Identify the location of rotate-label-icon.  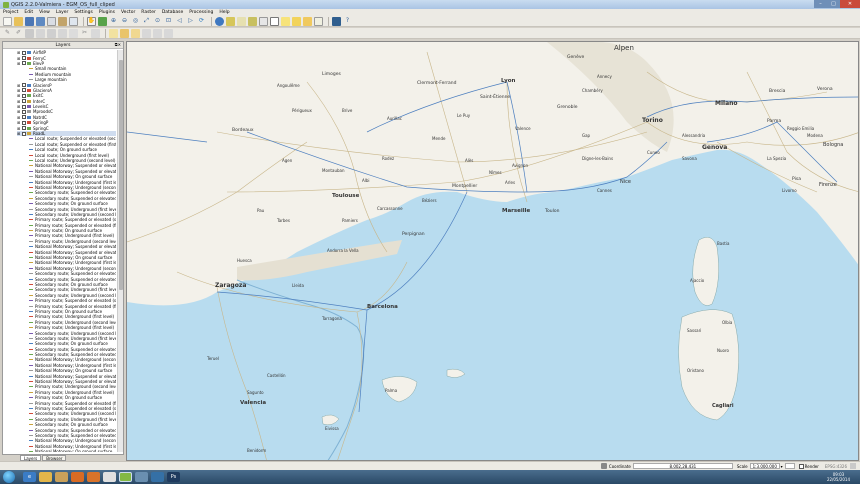
(157, 33).